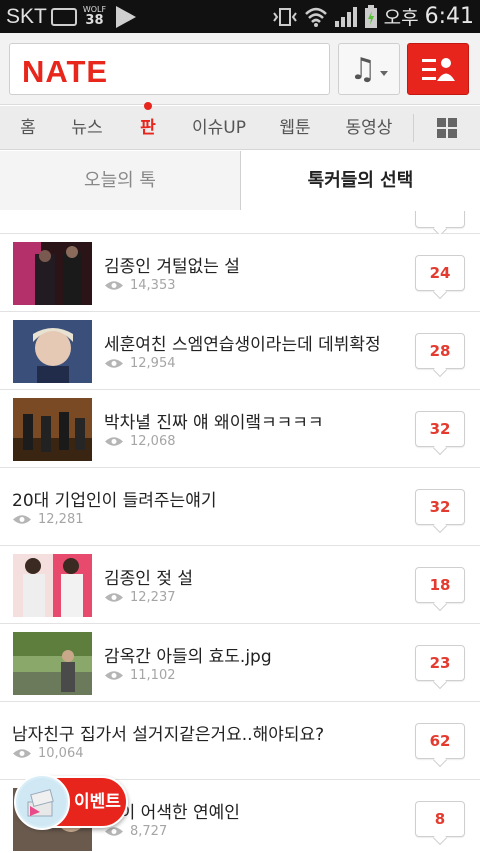 This screenshot has height=853, width=480. What do you see at coordinates (26, 16) in the screenshot?
I see `carrier-label: SKT` at bounding box center [26, 16].